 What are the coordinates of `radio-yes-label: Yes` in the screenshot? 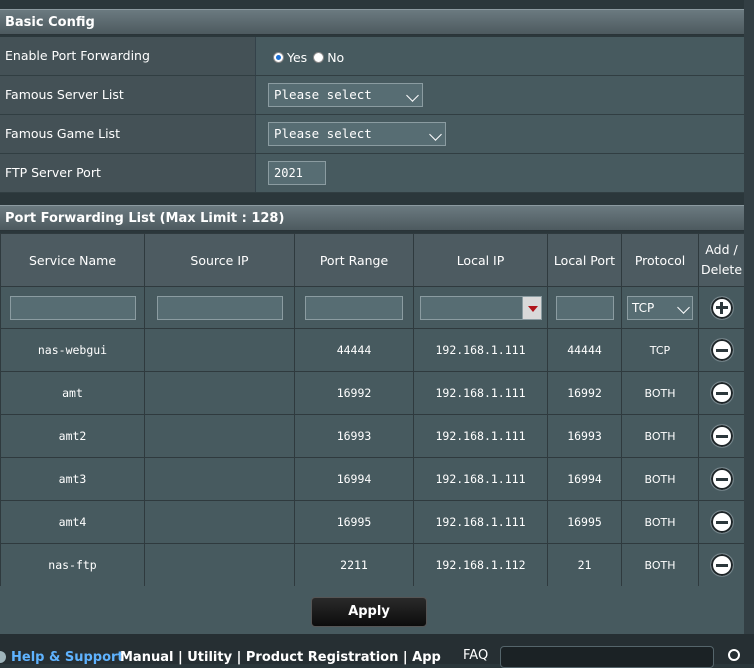 It's located at (297, 57).